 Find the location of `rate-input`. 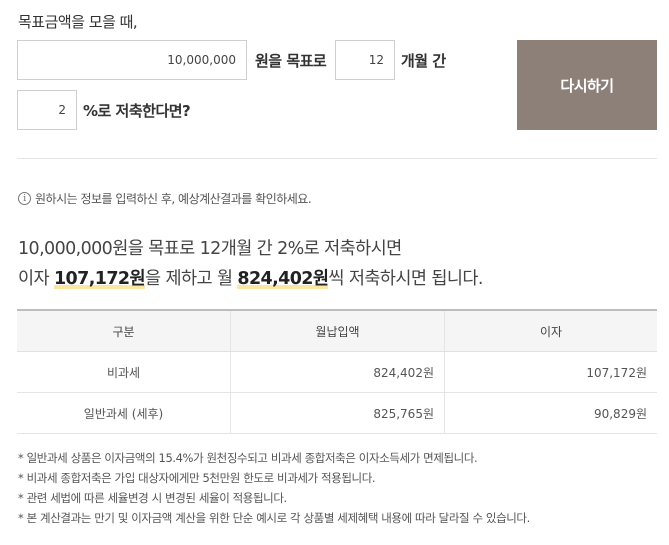

rate-input is located at coordinates (47, 110).